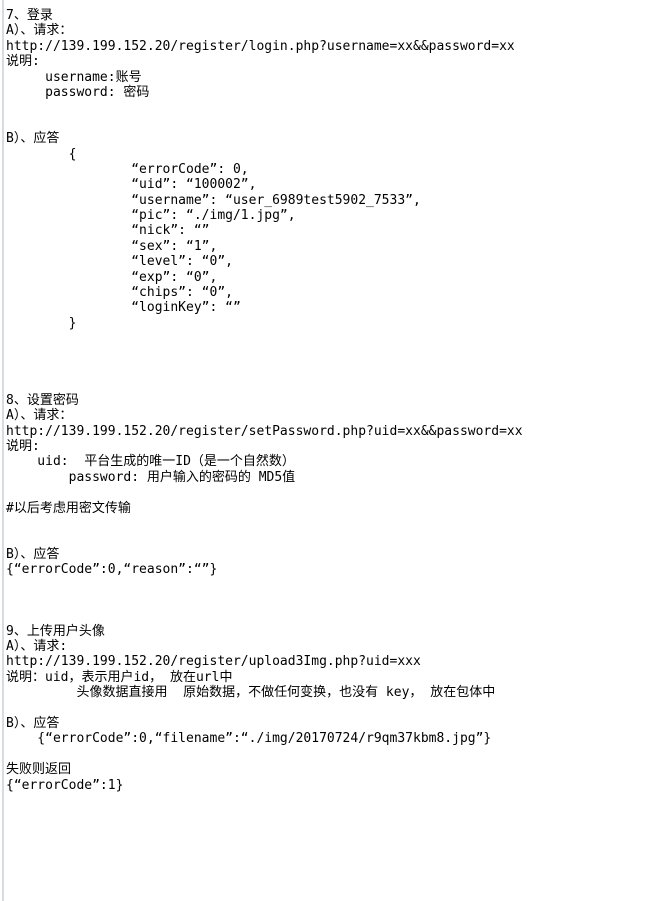 The height and width of the screenshot is (901, 666). Describe the element at coordinates (119, 293) in the screenshot. I see `section-7-json-chips: “chips”: “0”,` at that location.